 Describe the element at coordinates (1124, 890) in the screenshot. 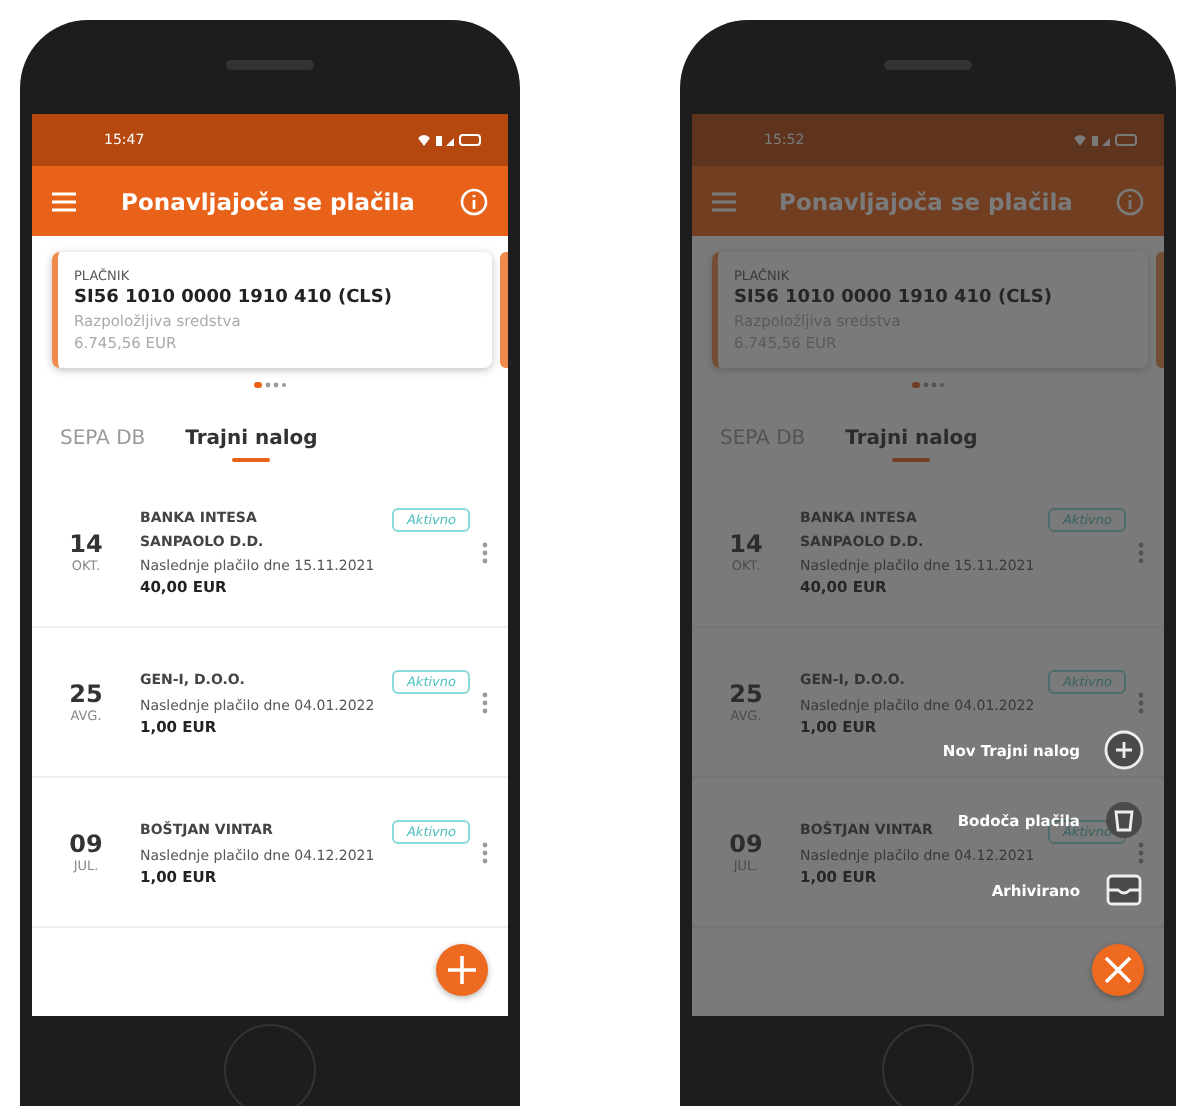

I see `tray-icon` at that location.